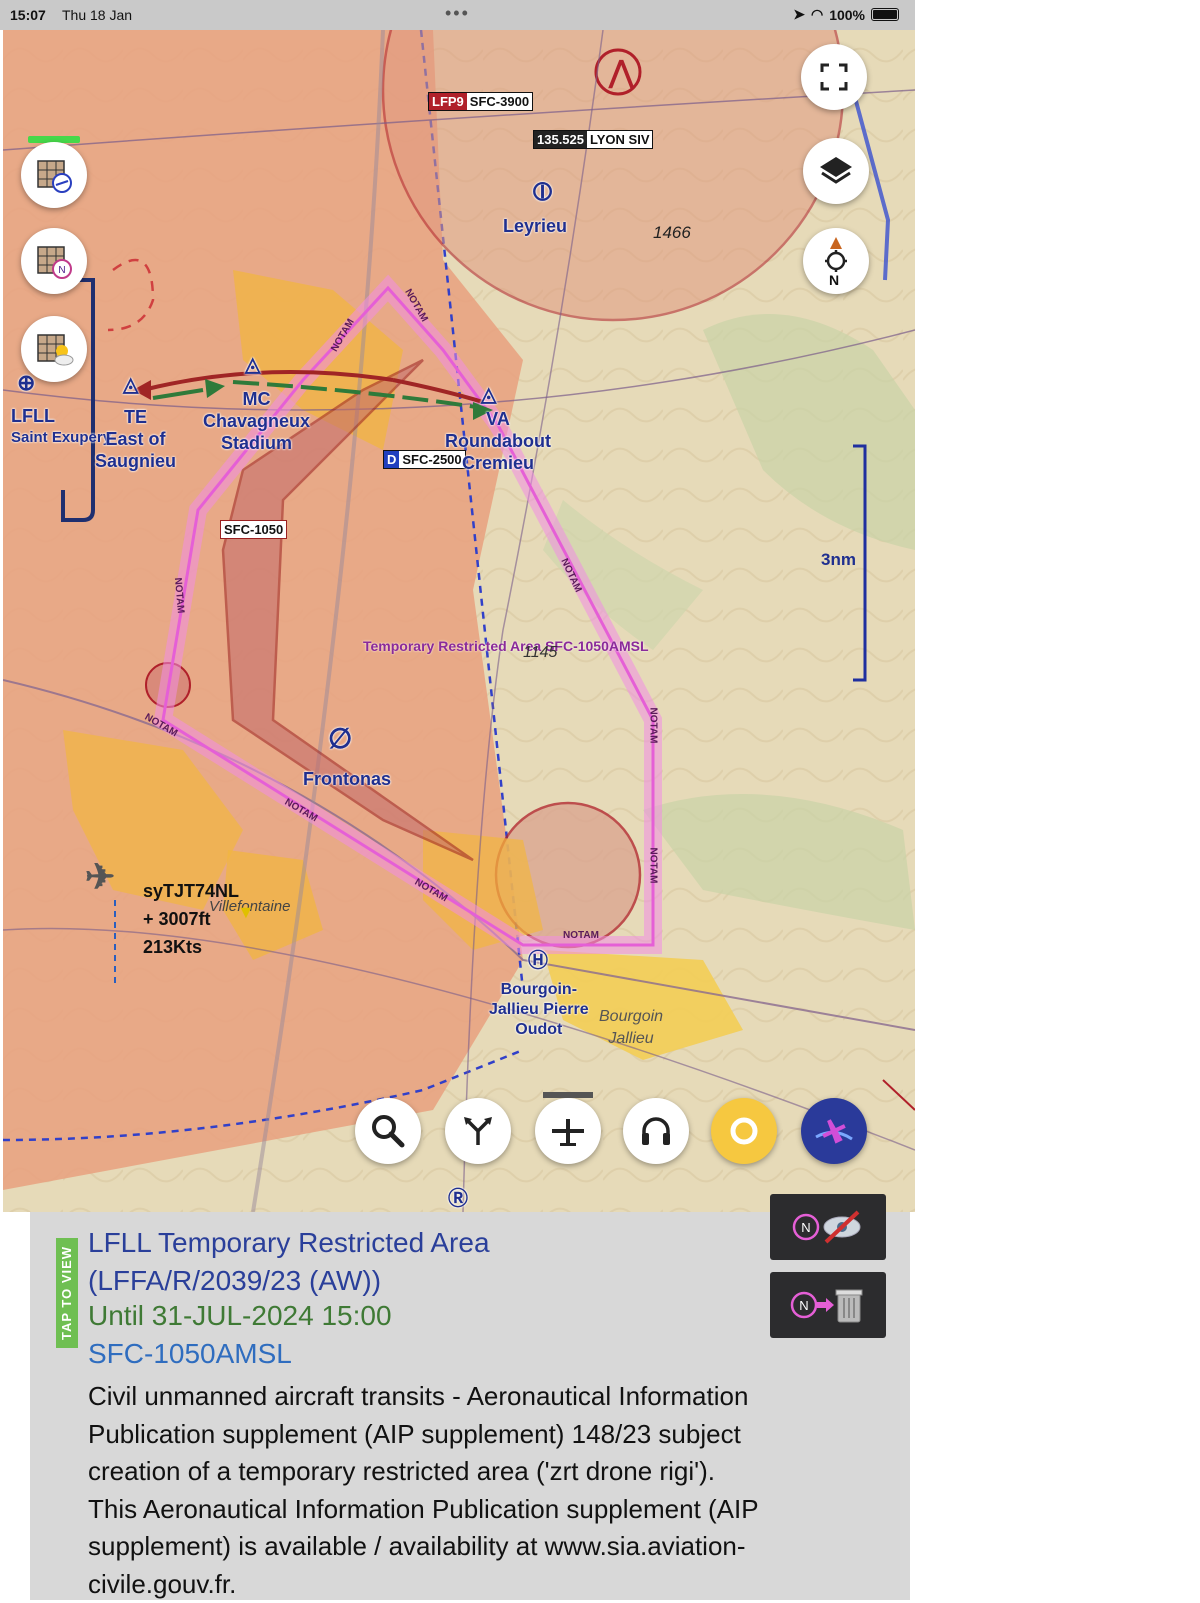 This screenshot has width=1200, height=1603. Describe the element at coordinates (448, 101) in the screenshot. I see `airspace-code: LFP9` at that location.